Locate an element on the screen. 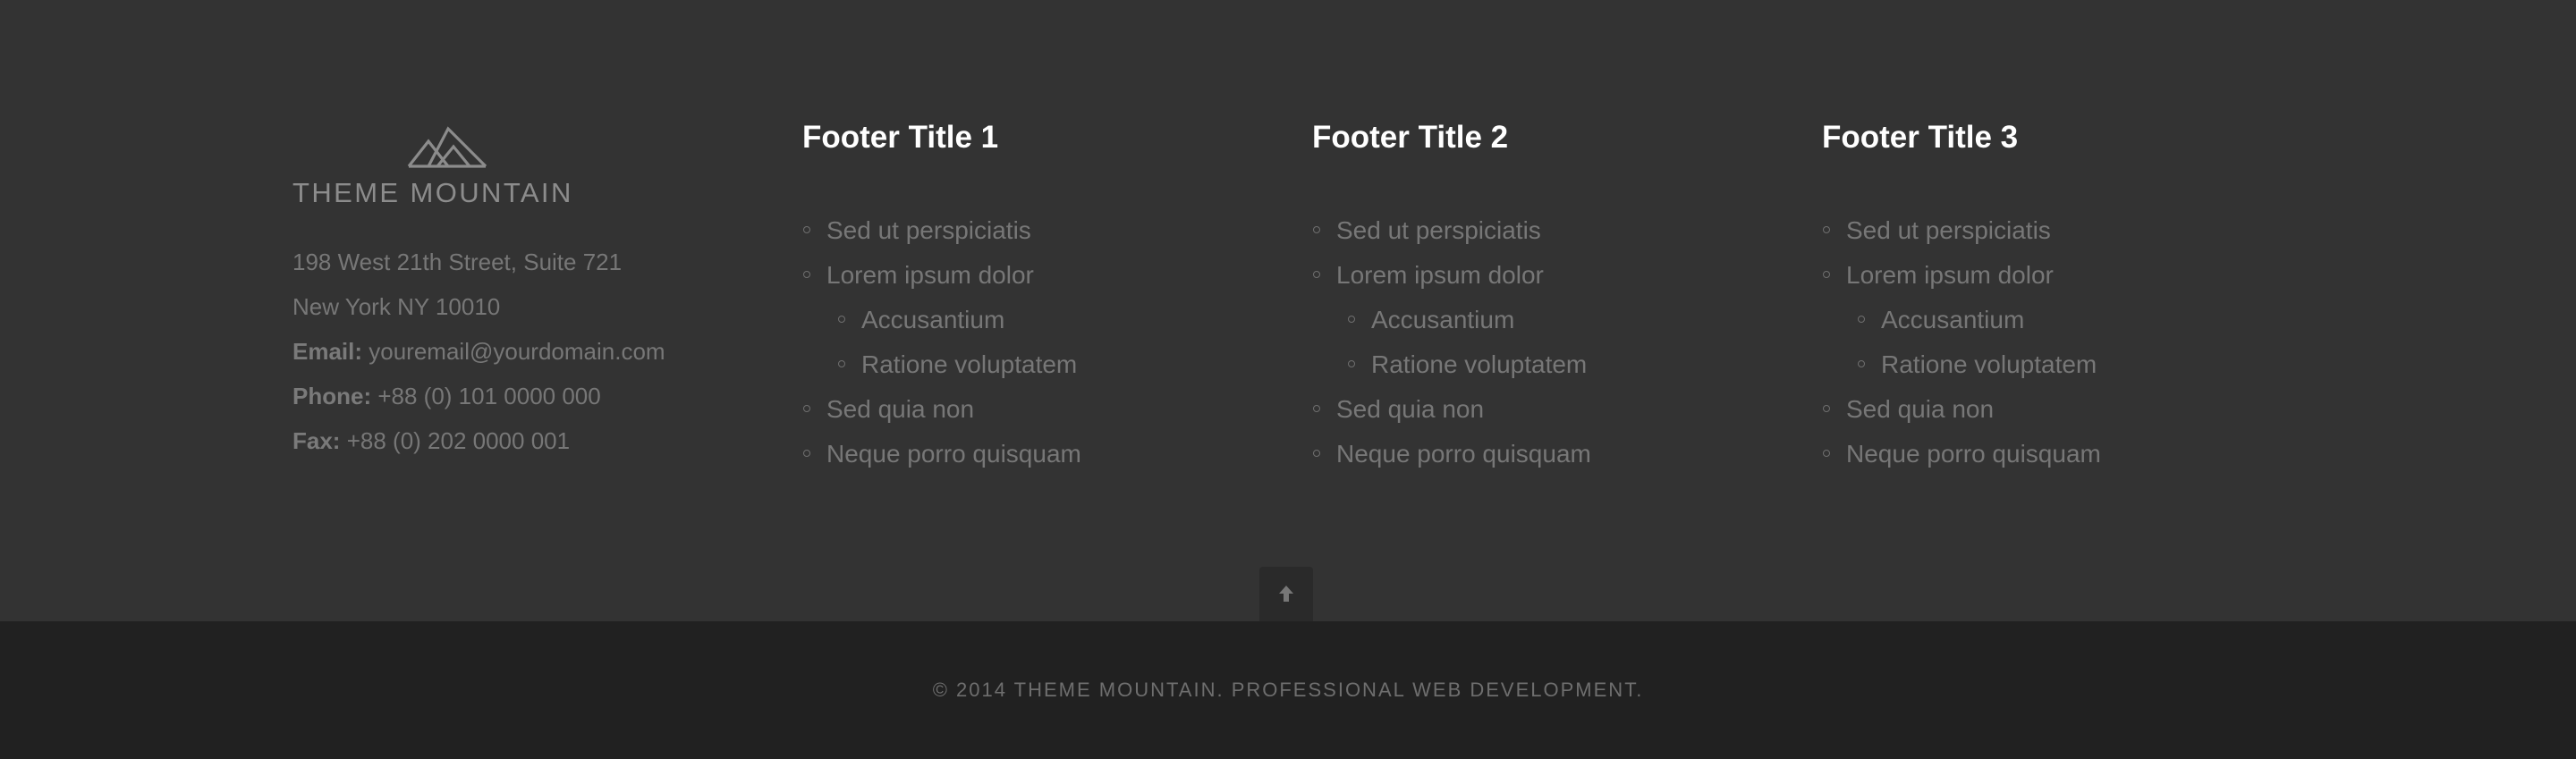 The width and height of the screenshot is (2576, 759). back-to-top-button is located at coordinates (1286, 594).